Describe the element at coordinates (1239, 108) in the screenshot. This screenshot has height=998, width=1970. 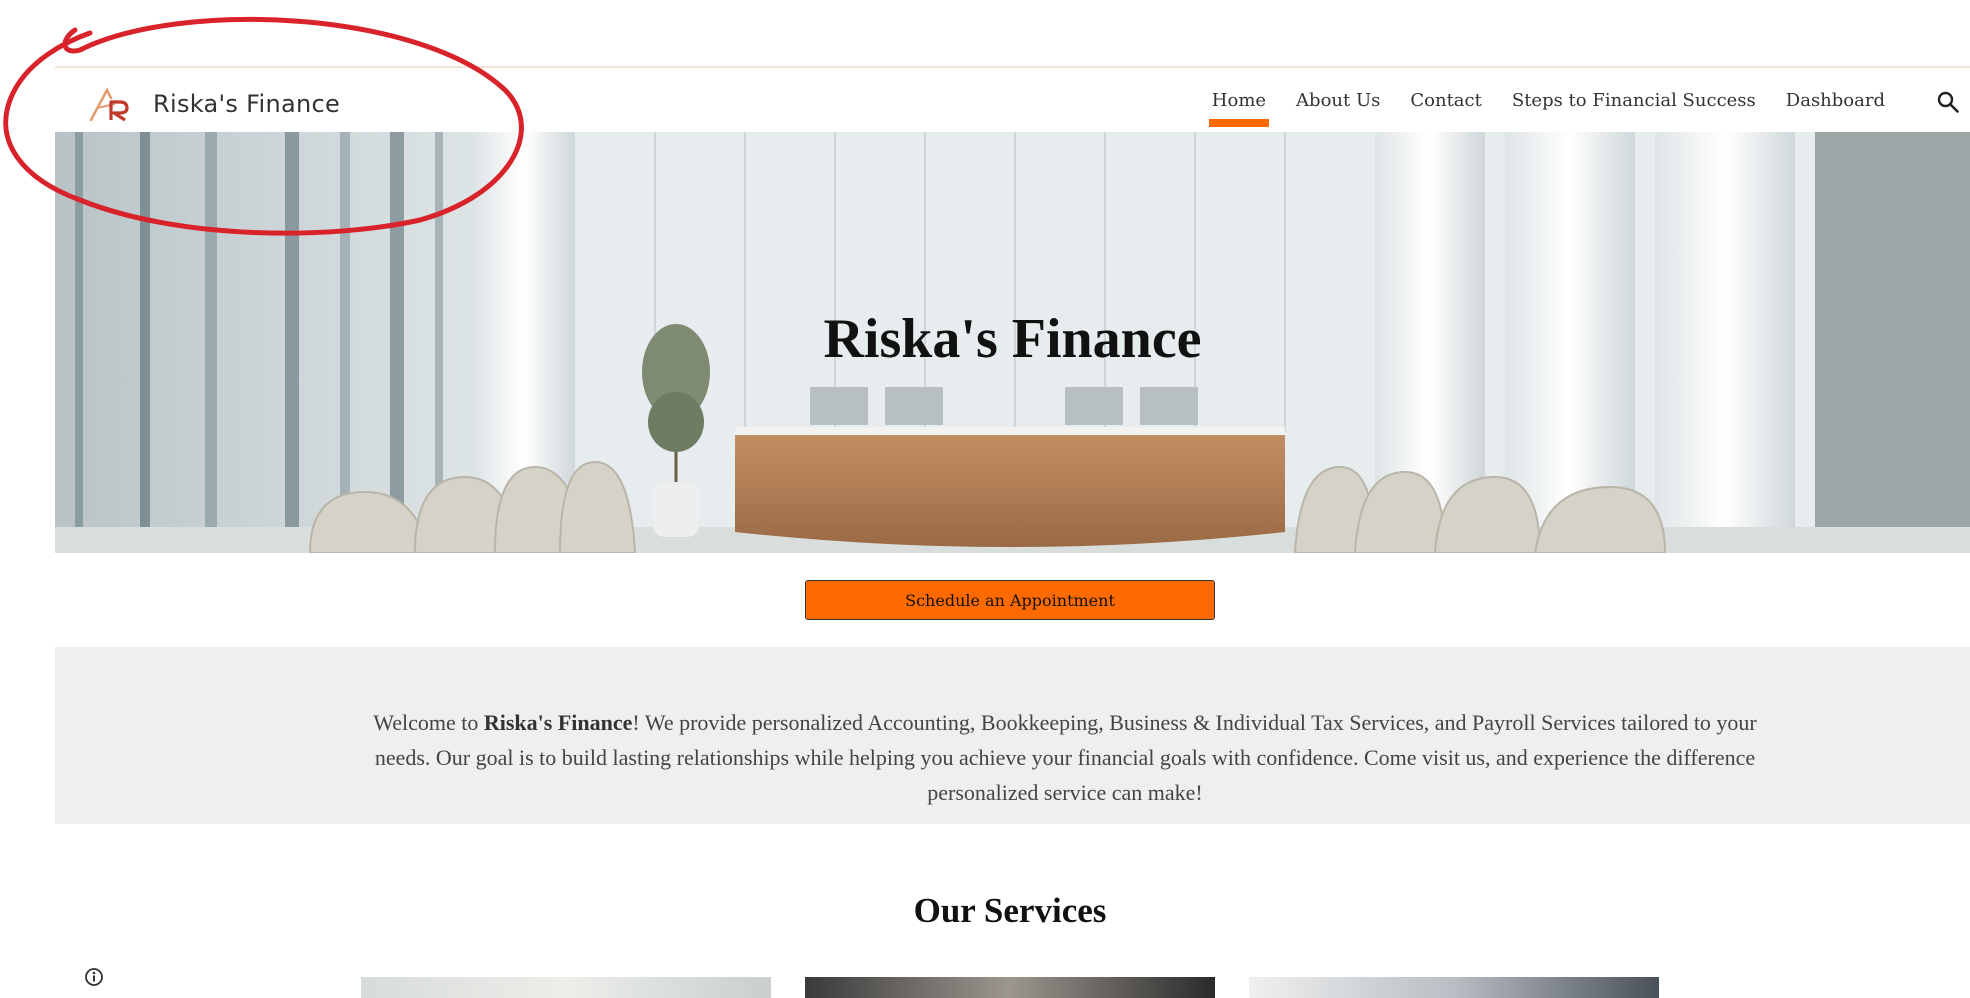
I see `nav-home: Home` at that location.